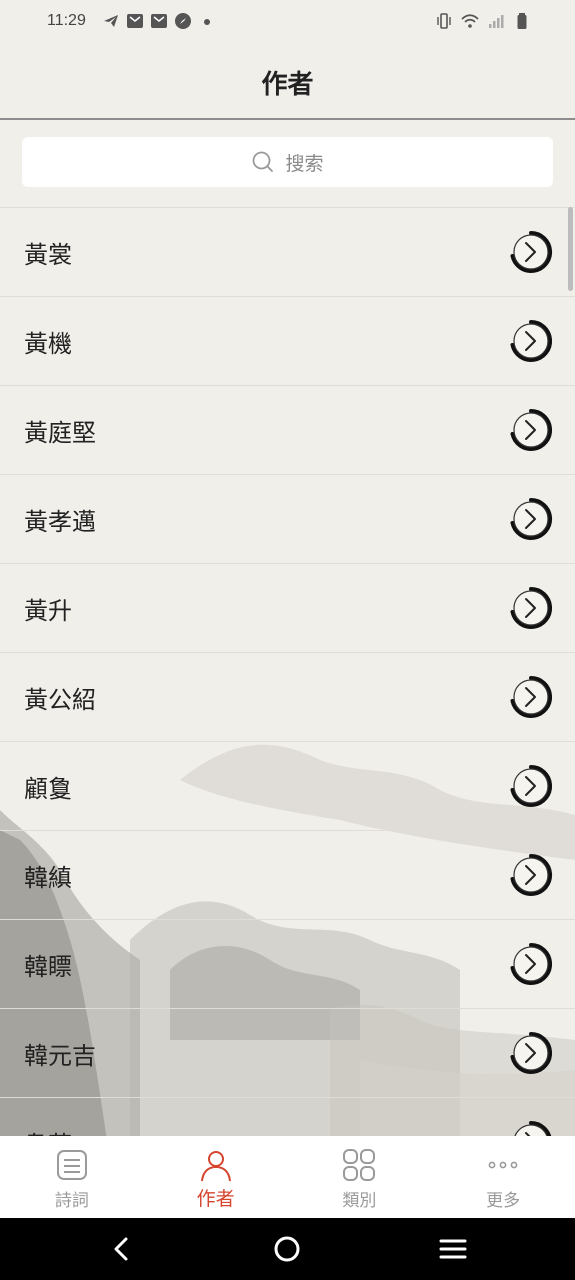 The width and height of the screenshot is (575, 1280). What do you see at coordinates (287, 518) in the screenshot?
I see `author-list-item: 黃孝邁` at bounding box center [287, 518].